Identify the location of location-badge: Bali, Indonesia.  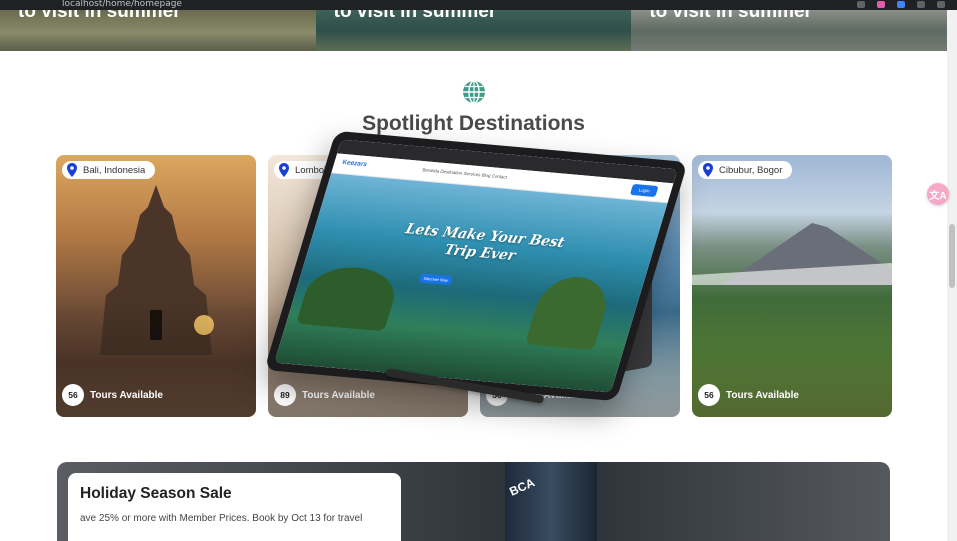
(109, 170).